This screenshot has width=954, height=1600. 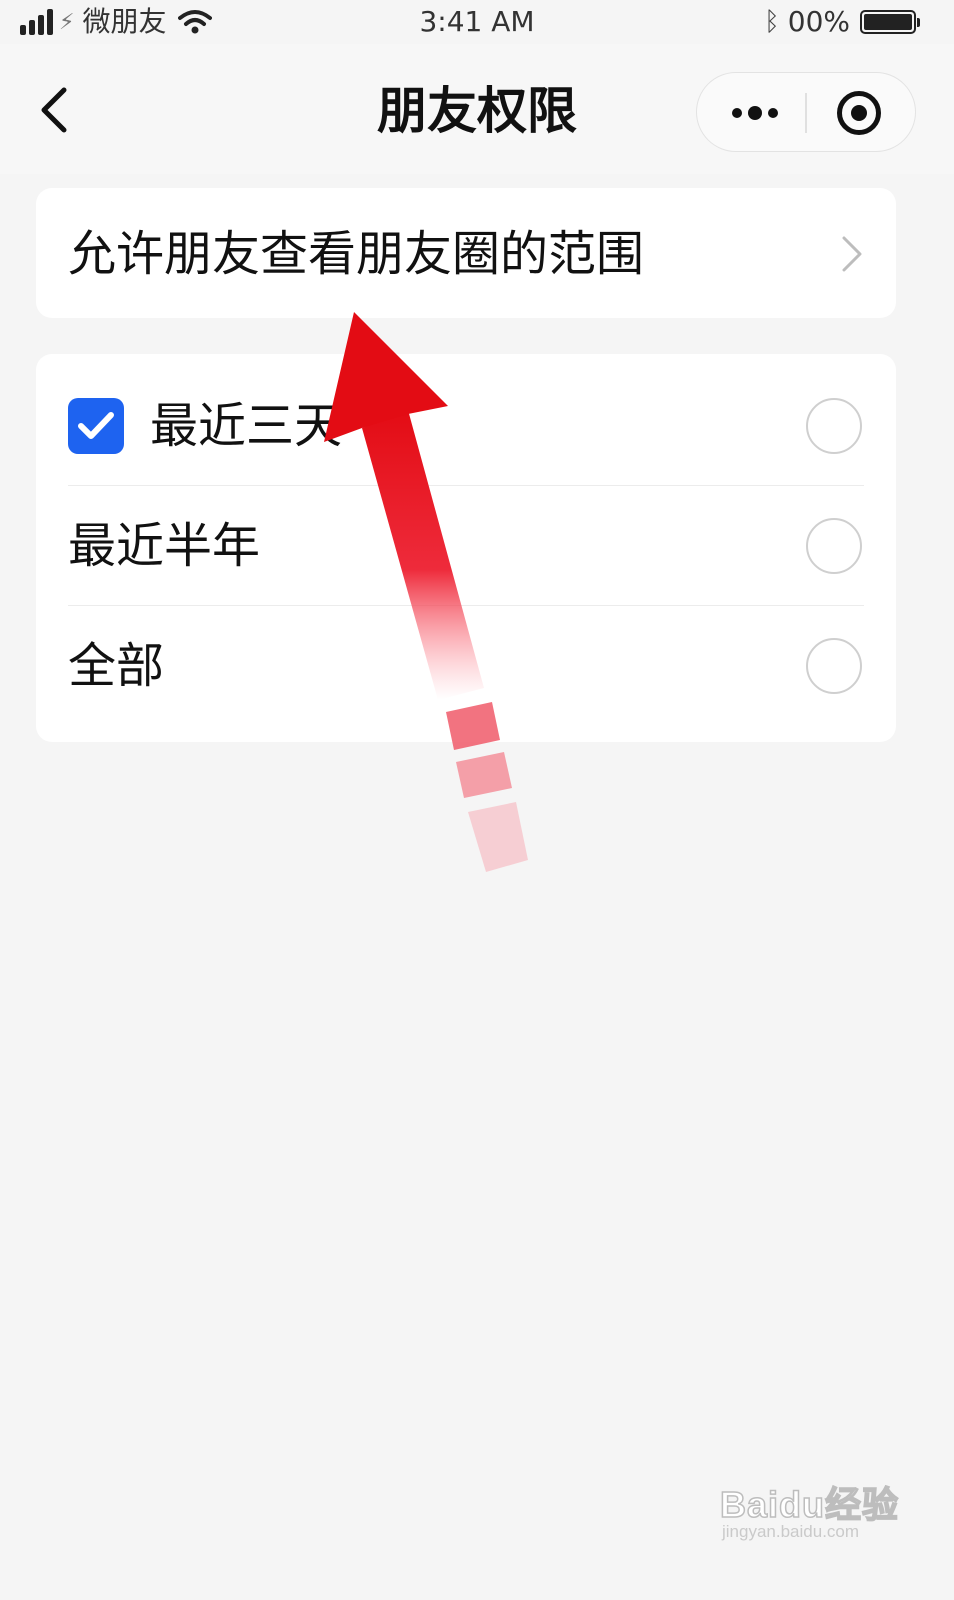 I want to click on status-bar: ⚡ 微朋友 3:41 AM ᛒ 00%, so click(x=477, y=22).